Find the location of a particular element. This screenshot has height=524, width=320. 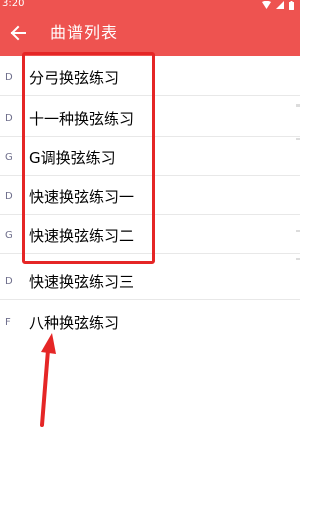

list-item: D 快速换弦练习三 is located at coordinates (150, 283).